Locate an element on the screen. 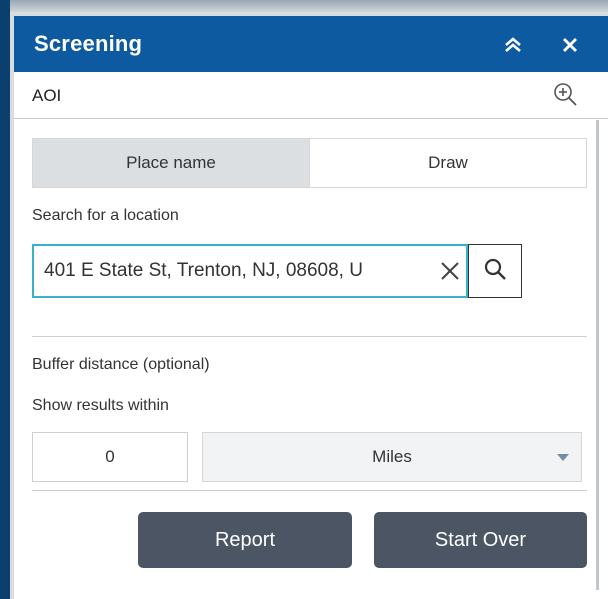 The height and width of the screenshot is (599, 608). zoom-in-icon is located at coordinates (565, 94).